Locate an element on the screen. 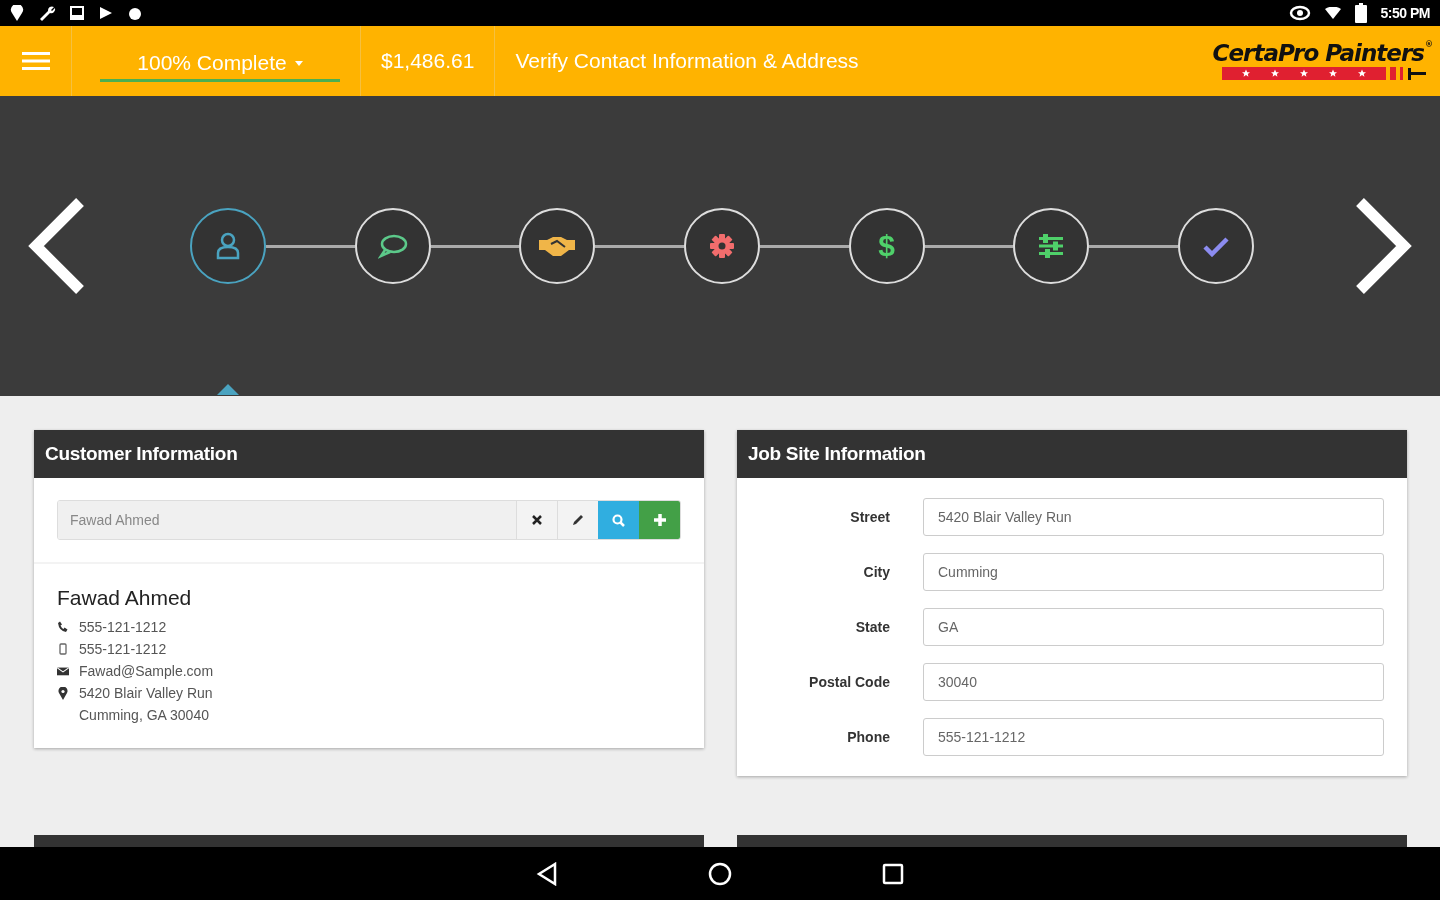 This screenshot has width=1440, height=900. location-icon is located at coordinates (17, 13).